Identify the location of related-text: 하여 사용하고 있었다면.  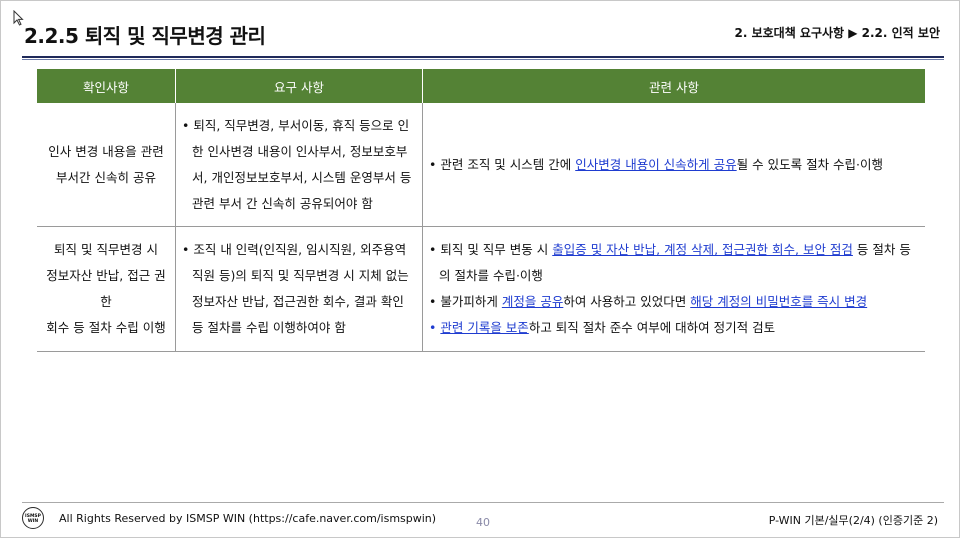
(627, 301).